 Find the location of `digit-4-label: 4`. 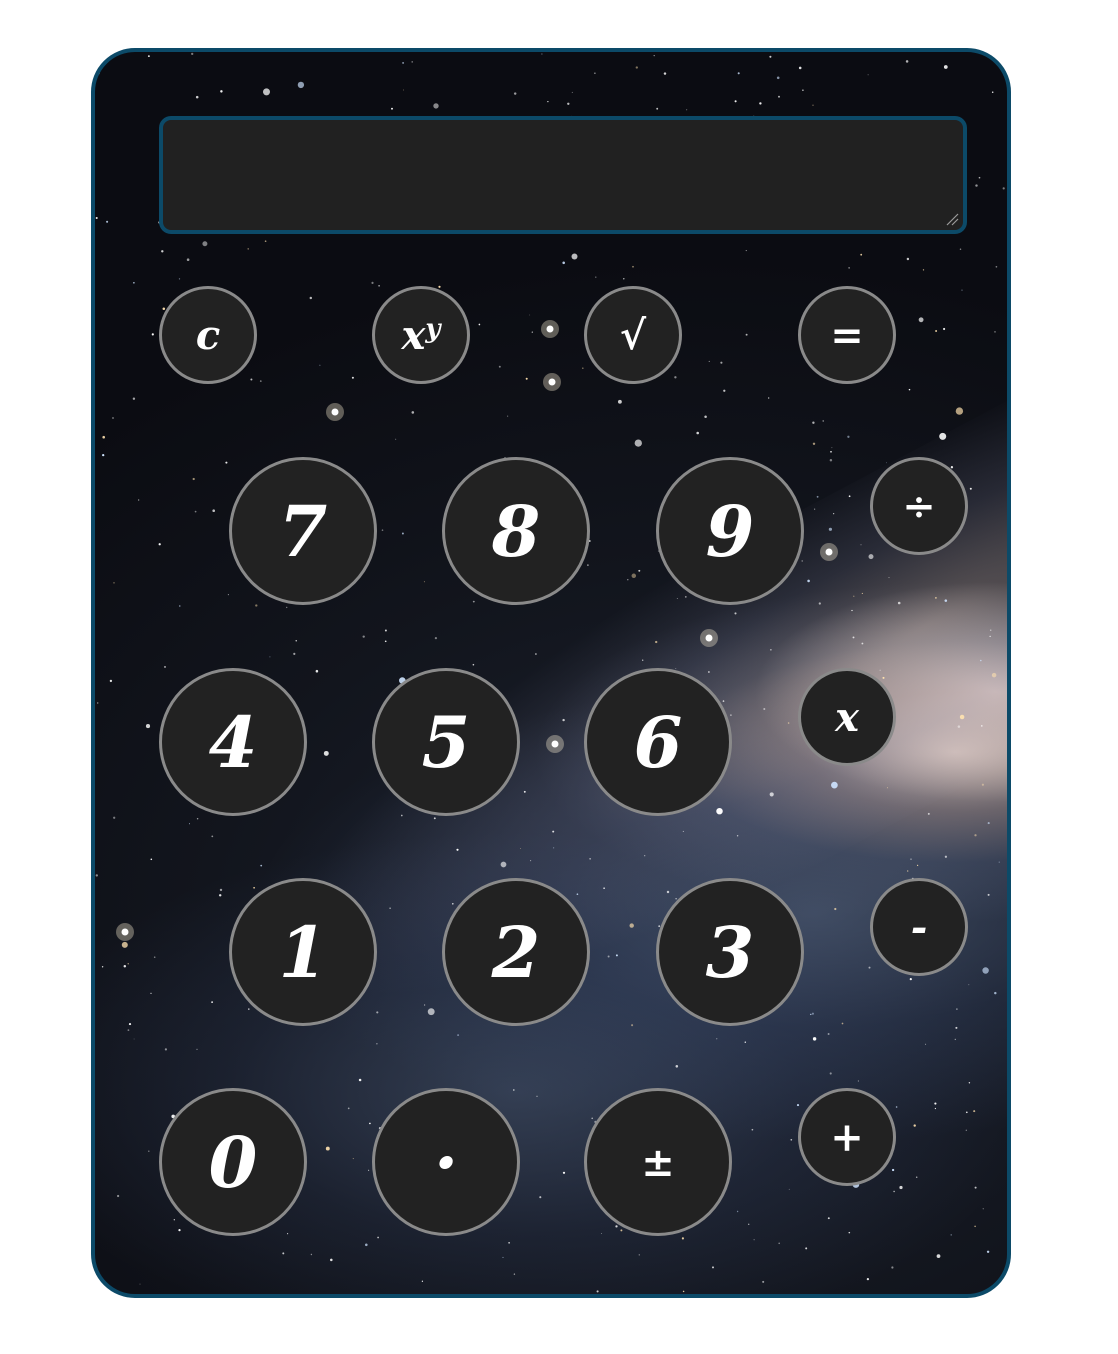

digit-4-label: 4 is located at coordinates (233, 742).